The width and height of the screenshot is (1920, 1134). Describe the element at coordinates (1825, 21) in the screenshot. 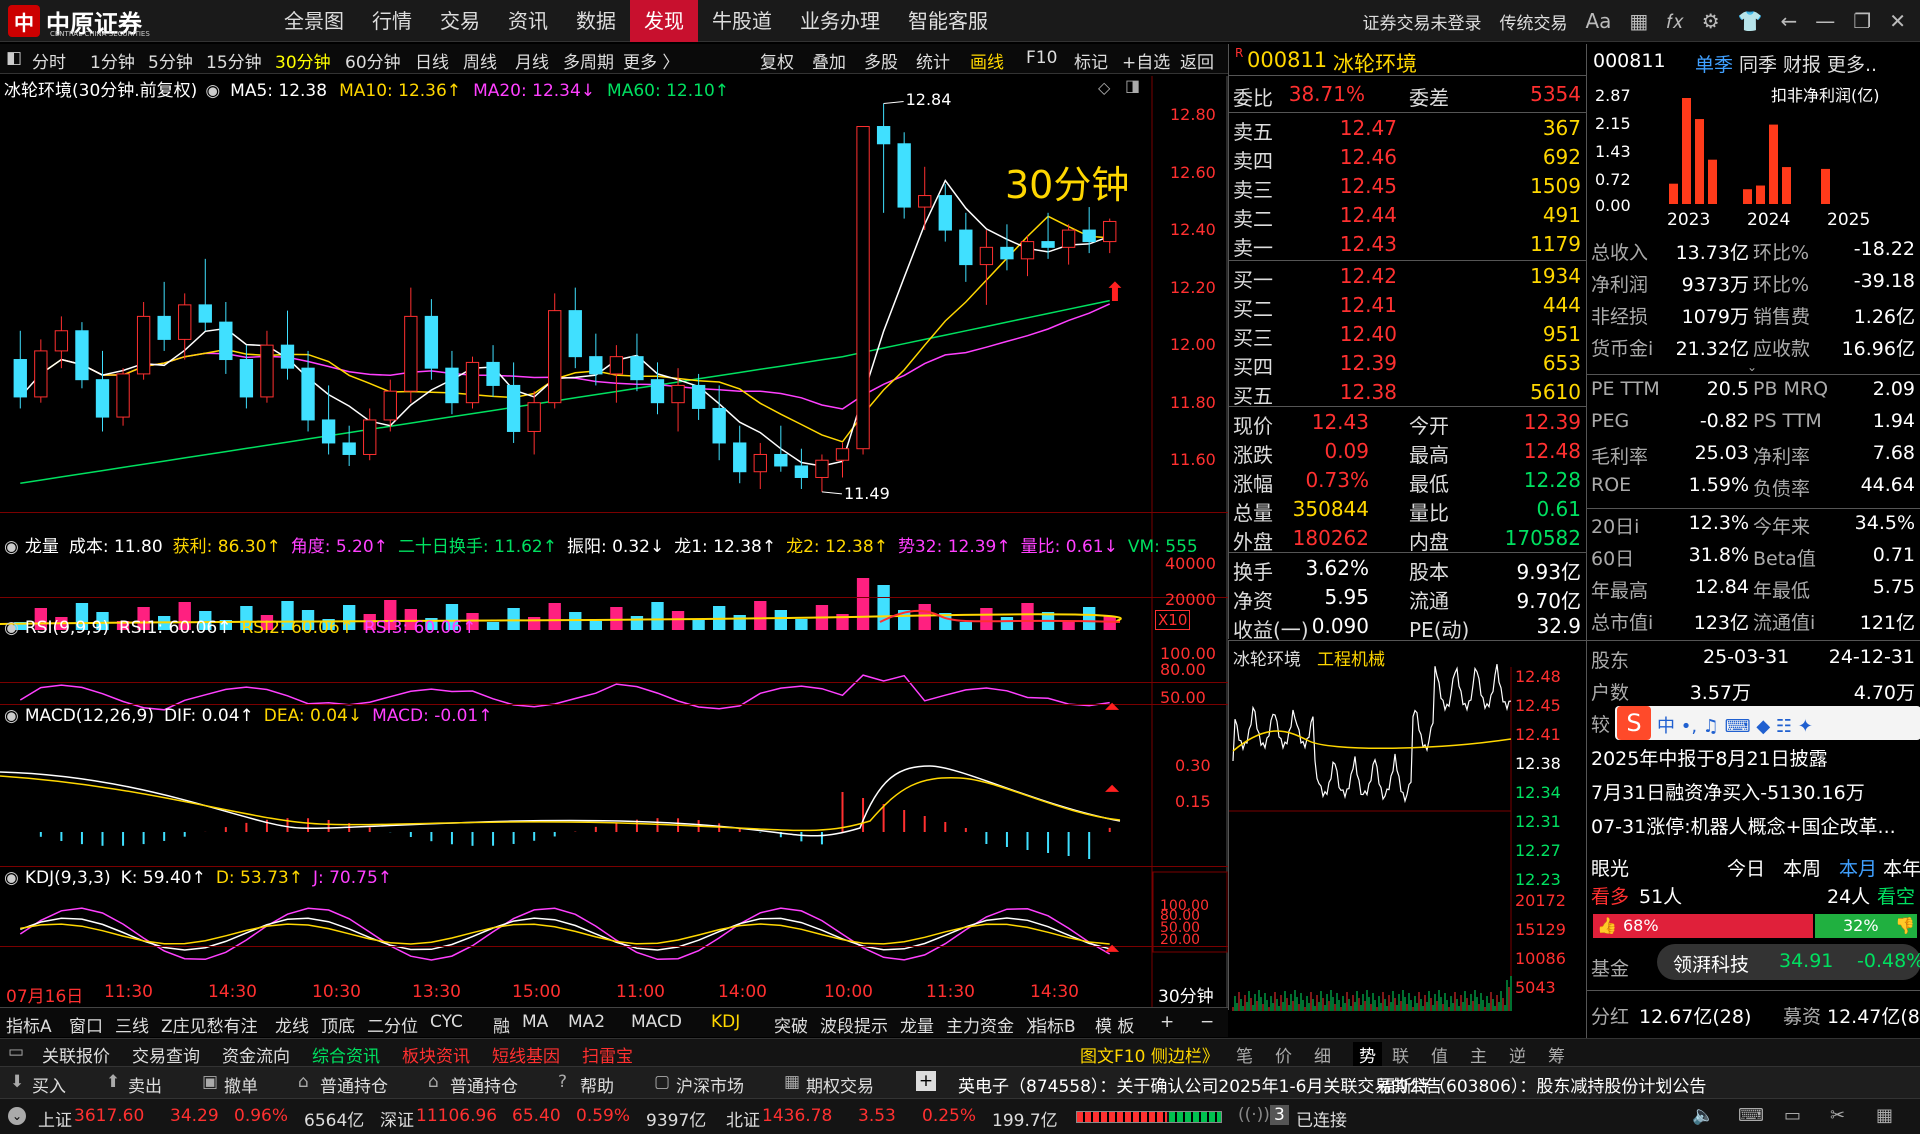

I see `minimize-icon: —` at that location.